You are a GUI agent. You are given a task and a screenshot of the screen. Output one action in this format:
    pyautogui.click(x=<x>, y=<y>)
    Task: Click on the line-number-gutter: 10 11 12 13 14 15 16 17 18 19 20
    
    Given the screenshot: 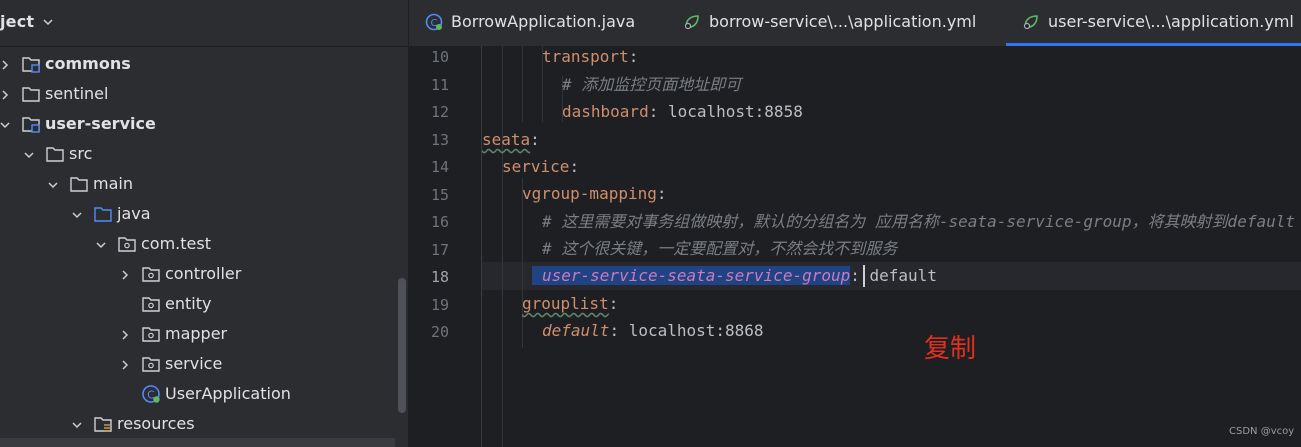 What is the action you would take?
    pyautogui.click(x=445, y=246)
    